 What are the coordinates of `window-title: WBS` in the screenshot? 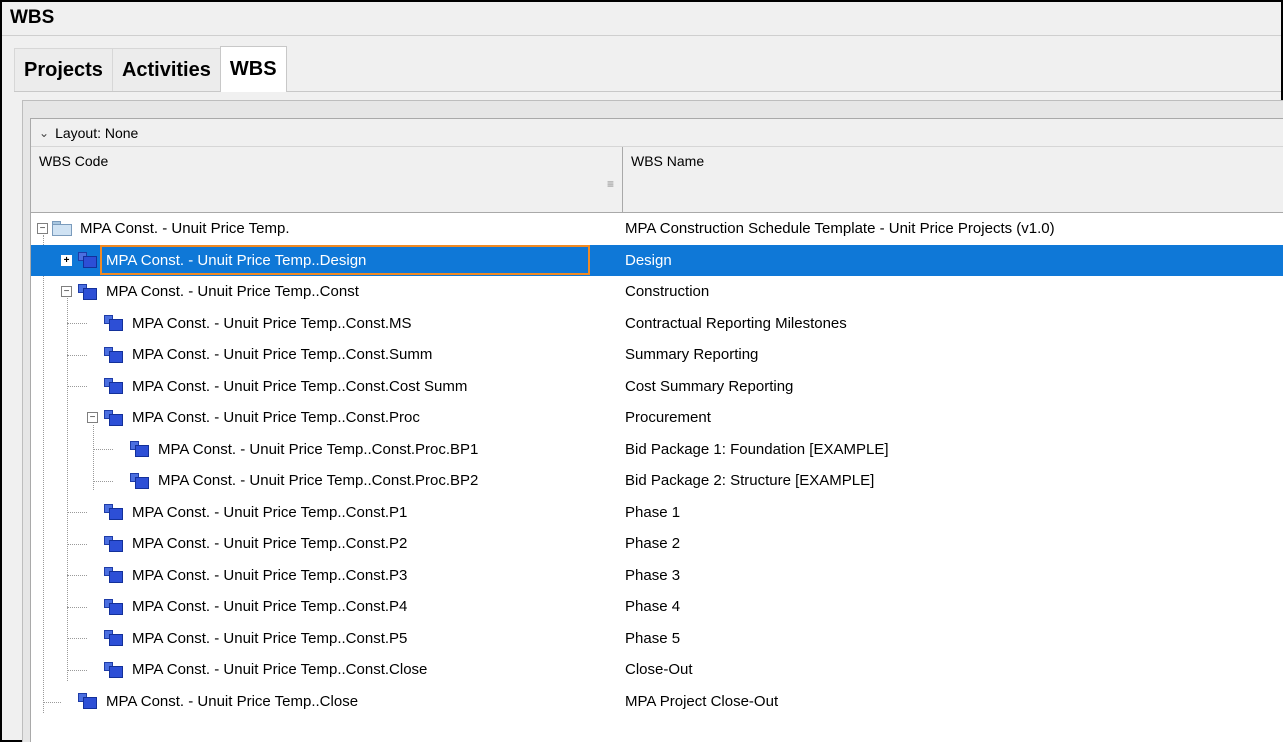 It's located at (32, 17).